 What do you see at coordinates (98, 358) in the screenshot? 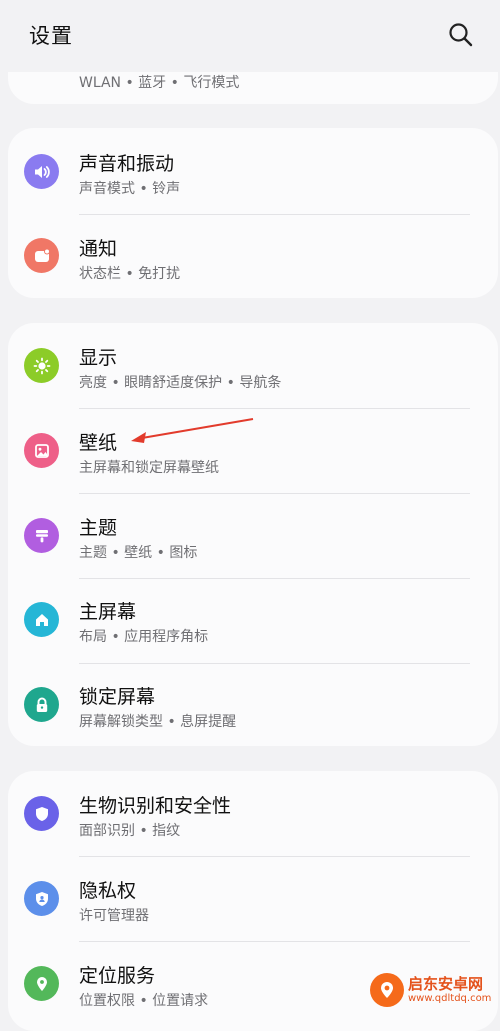
I see `row-title: 显示` at bounding box center [98, 358].